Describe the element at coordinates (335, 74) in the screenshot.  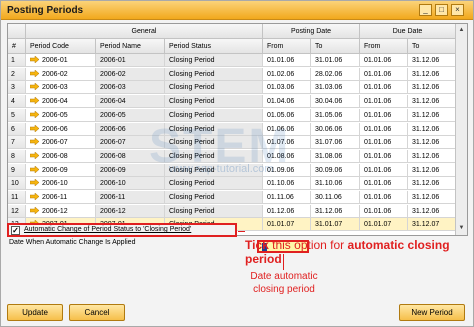
I see `posting-to-cell: 28.02.06` at that location.